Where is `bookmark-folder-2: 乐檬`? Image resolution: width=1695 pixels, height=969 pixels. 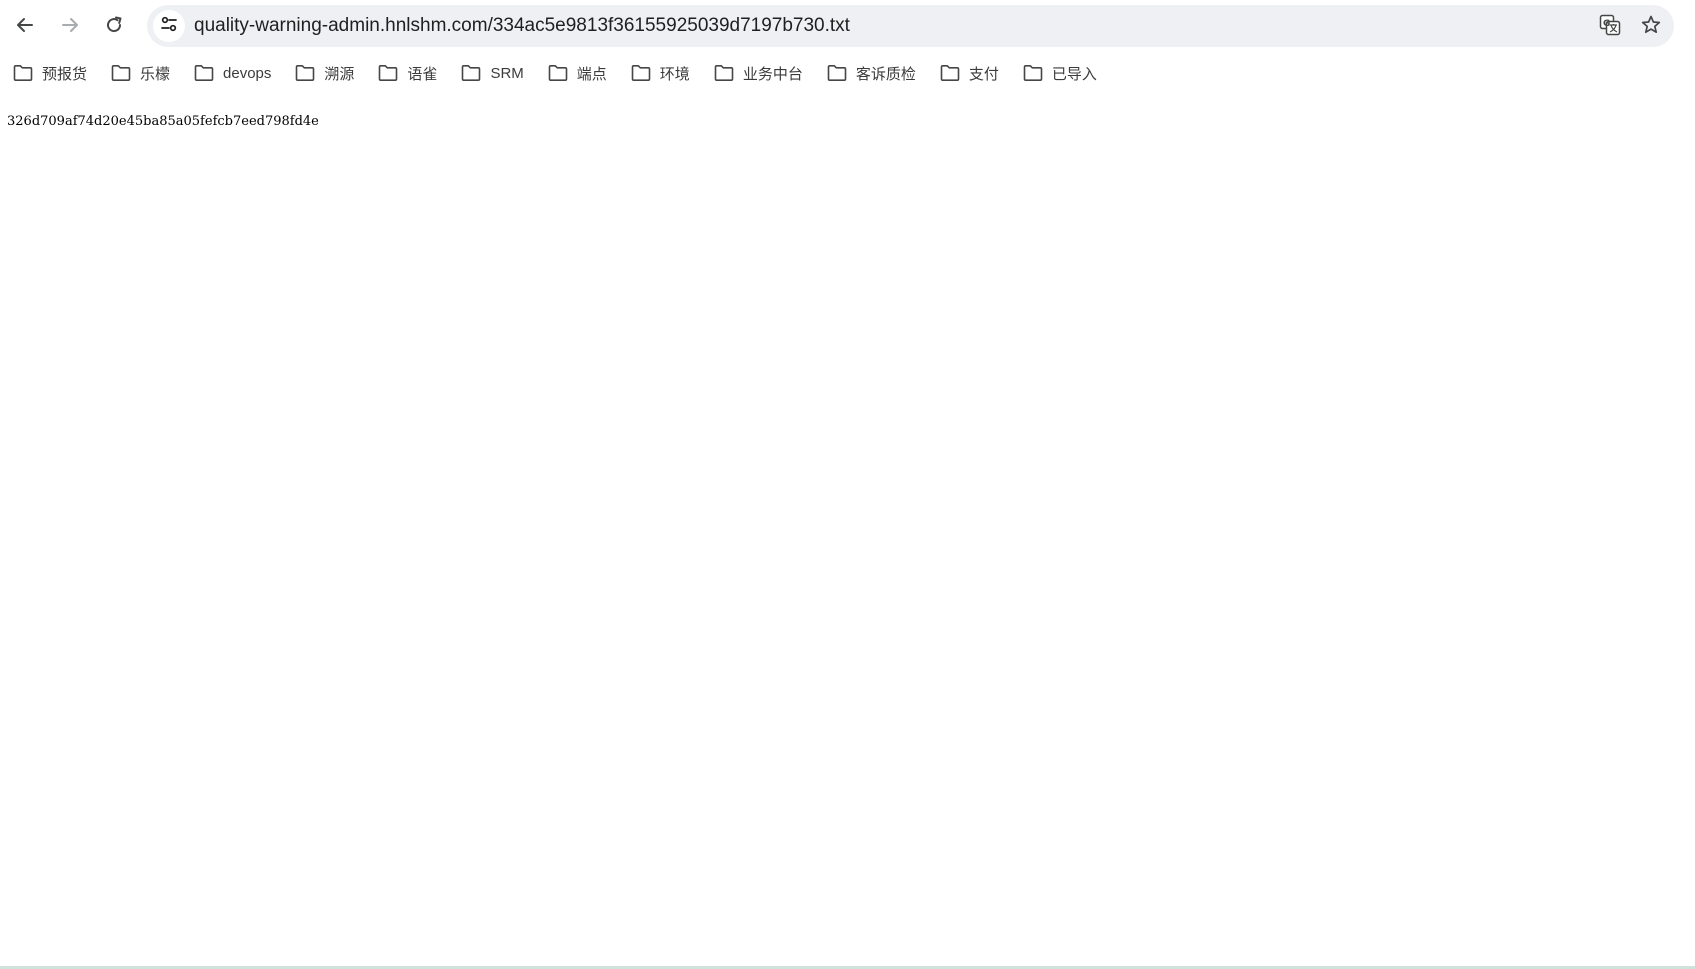
bookmark-folder-2: 乐檬 is located at coordinates (144, 73).